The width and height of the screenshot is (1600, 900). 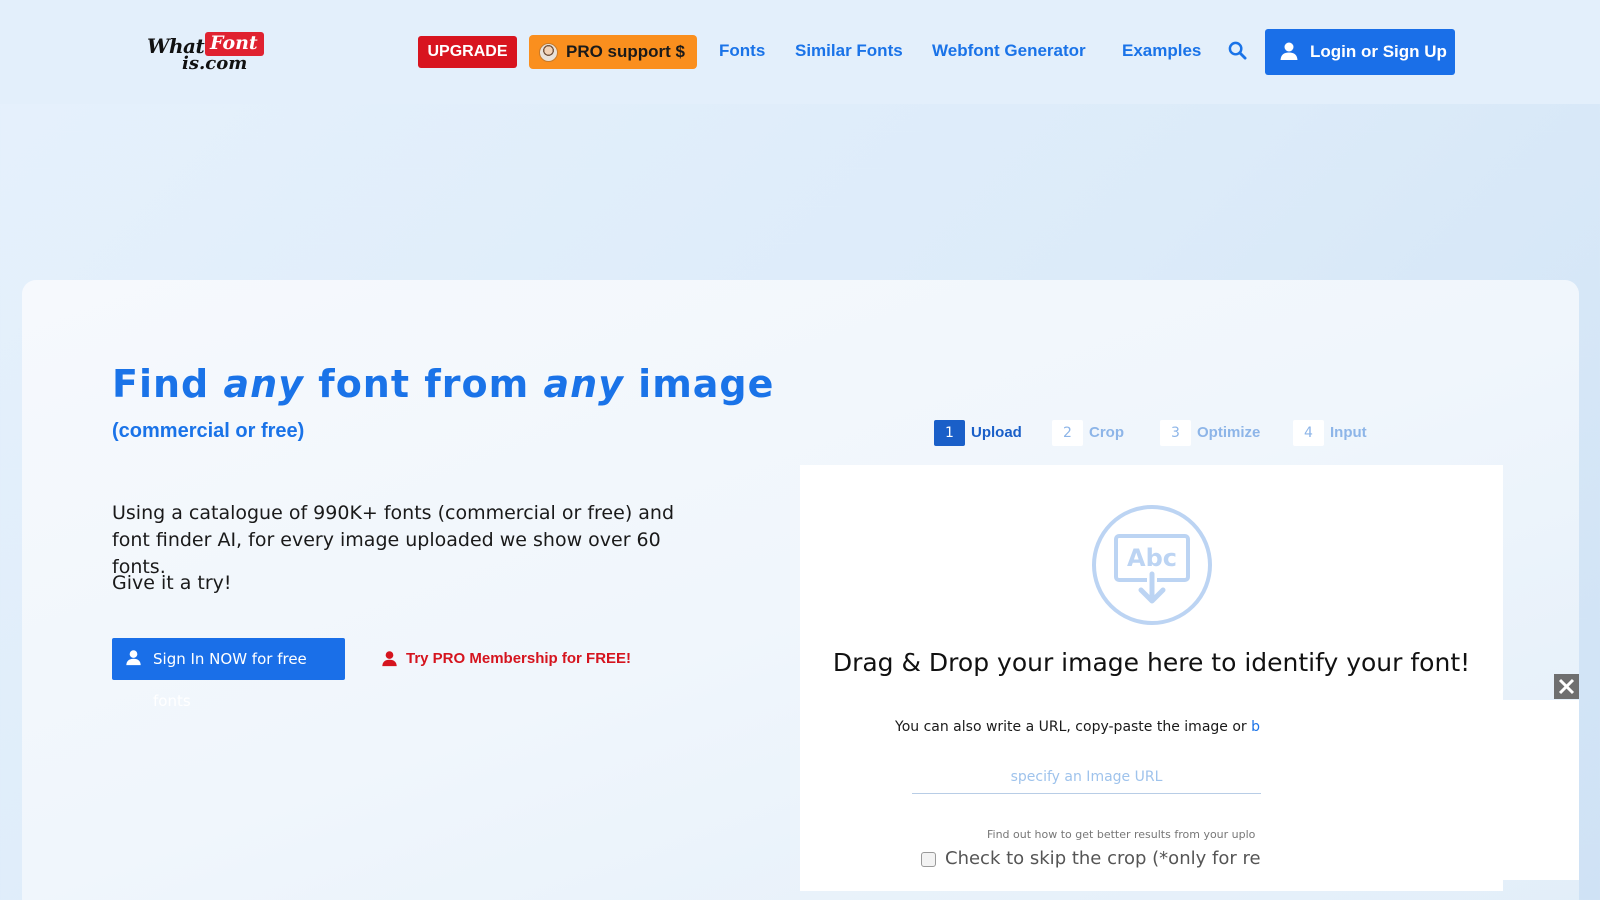 What do you see at coordinates (1348, 432) in the screenshot?
I see `step-label: Input` at bounding box center [1348, 432].